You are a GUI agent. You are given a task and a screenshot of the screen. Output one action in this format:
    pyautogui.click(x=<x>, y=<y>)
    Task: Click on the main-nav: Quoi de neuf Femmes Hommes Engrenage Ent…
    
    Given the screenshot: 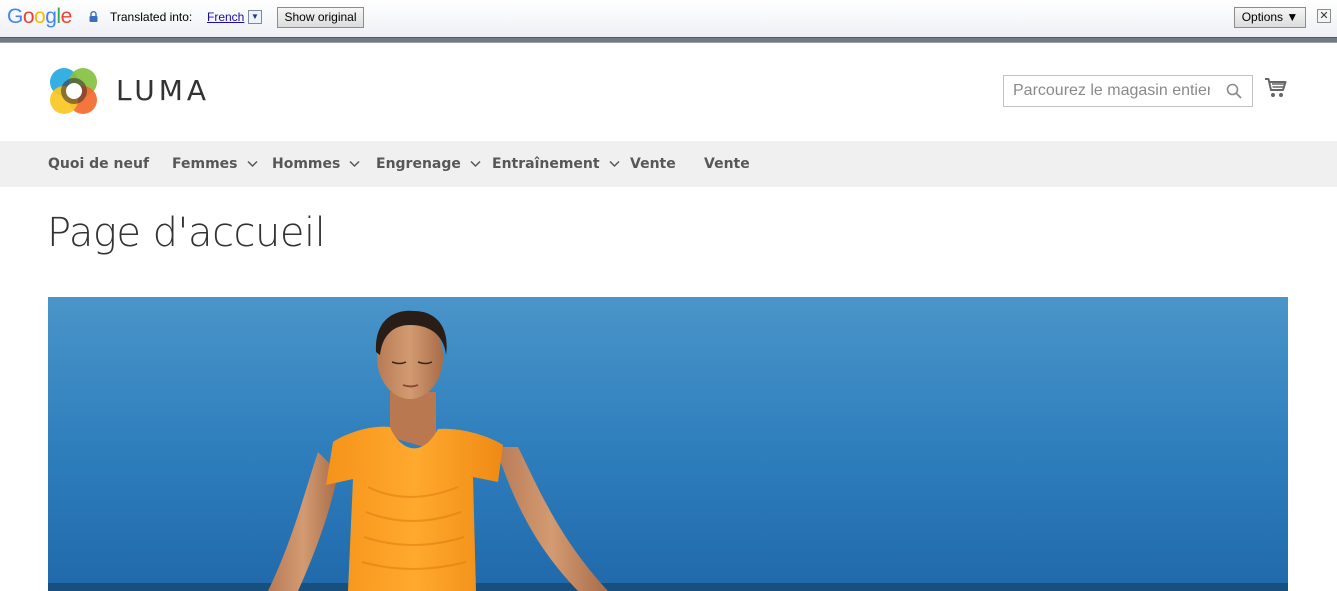 What is the action you would take?
    pyautogui.click(x=668, y=164)
    